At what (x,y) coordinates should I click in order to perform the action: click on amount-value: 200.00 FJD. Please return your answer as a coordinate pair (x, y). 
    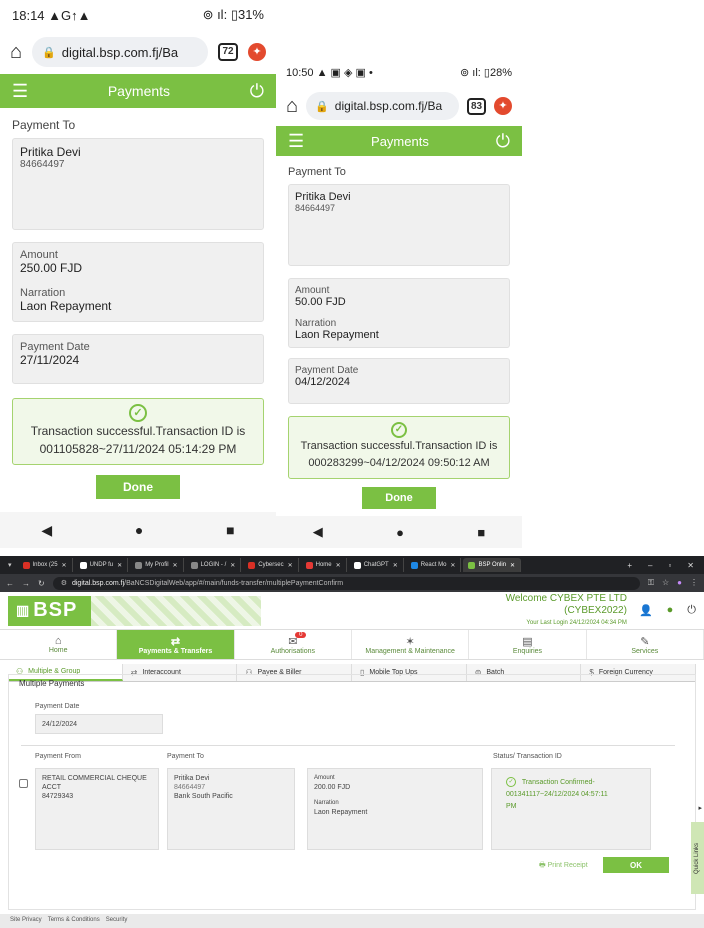
    Looking at the image, I should click on (332, 787).